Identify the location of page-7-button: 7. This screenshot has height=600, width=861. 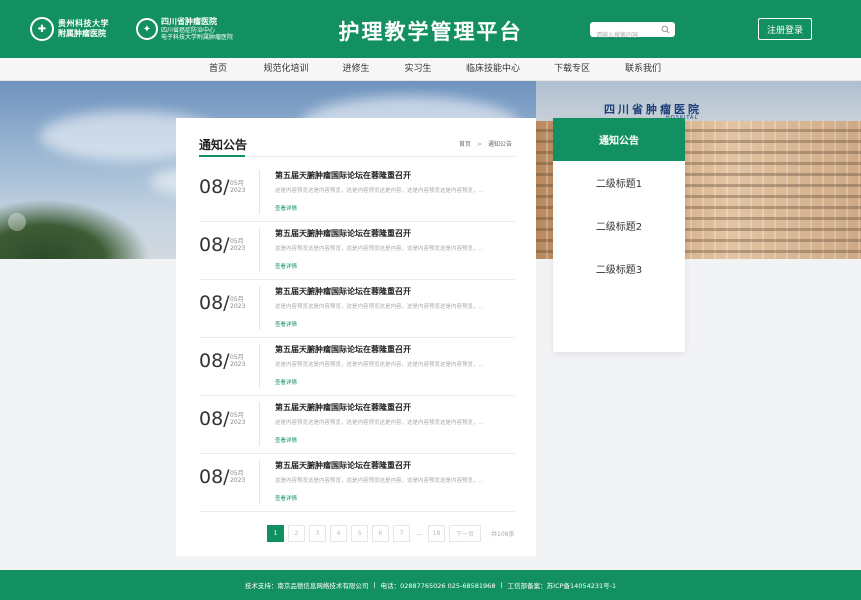
(401, 533).